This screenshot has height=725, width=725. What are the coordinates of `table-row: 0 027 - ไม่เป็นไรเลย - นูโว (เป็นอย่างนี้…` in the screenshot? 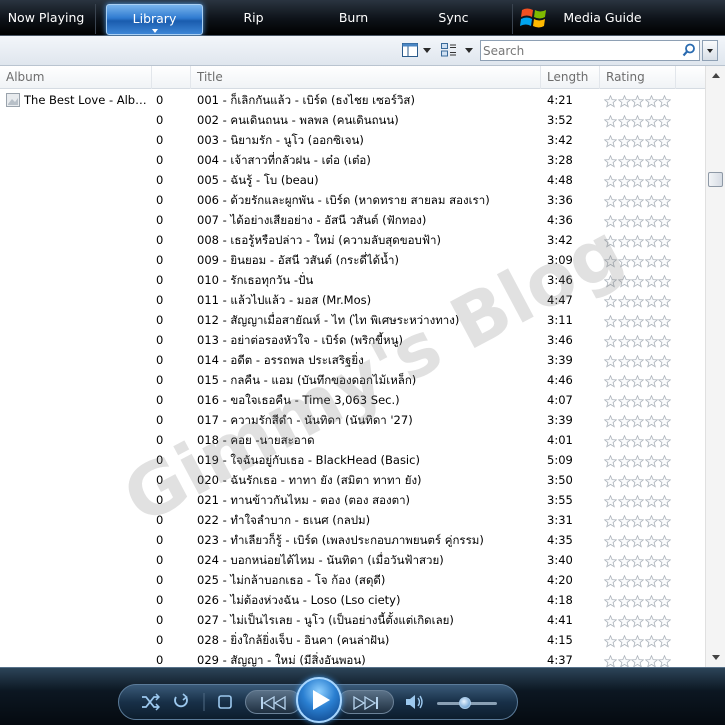 It's located at (352, 620).